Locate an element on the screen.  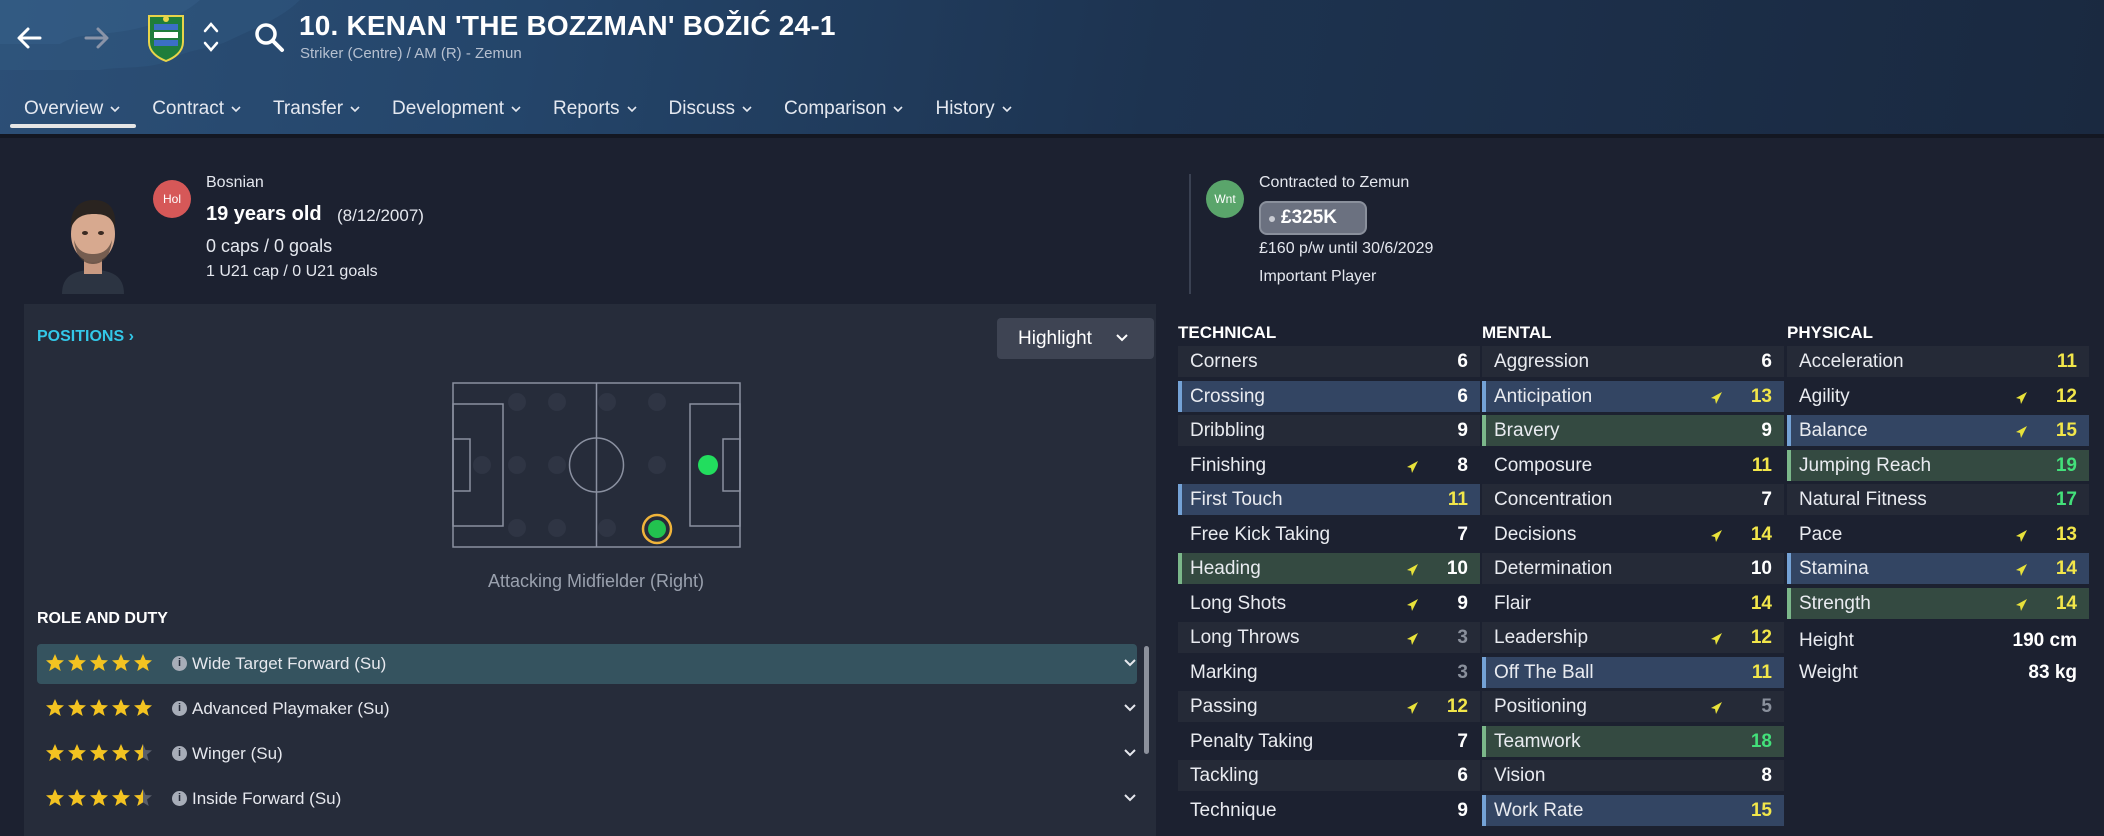
tab-discuss: Discuss is located at coordinates (711, 109).